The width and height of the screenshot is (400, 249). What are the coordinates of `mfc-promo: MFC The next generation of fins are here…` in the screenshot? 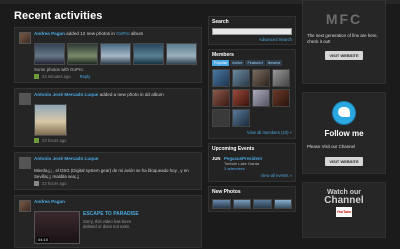 It's located at (344, 42).